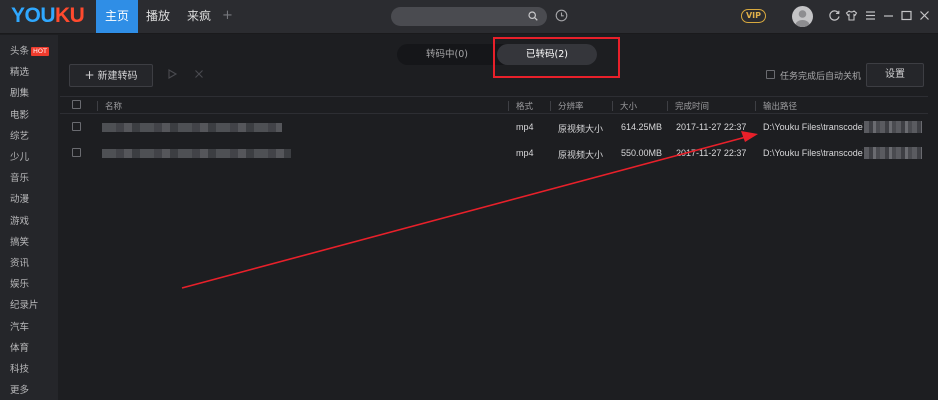 The width and height of the screenshot is (938, 400). What do you see at coordinates (895, 75) in the screenshot?
I see `settings-button: 设置` at bounding box center [895, 75].